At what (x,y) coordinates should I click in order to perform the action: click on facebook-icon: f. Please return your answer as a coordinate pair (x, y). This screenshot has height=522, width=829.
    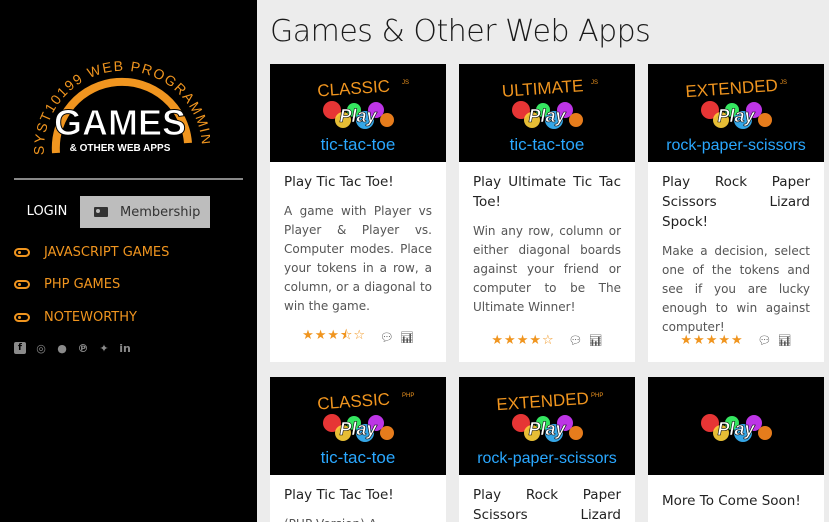
    Looking at the image, I should click on (20, 348).